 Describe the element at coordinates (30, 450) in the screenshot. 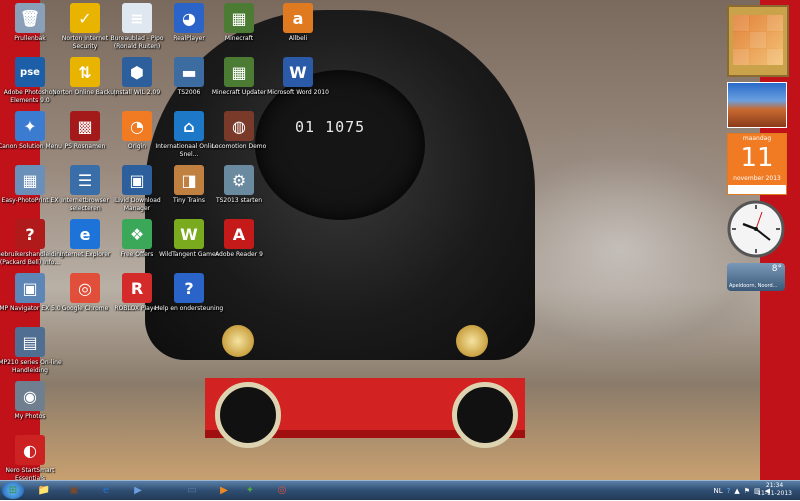

I see `nero-icon: ◐` at that location.